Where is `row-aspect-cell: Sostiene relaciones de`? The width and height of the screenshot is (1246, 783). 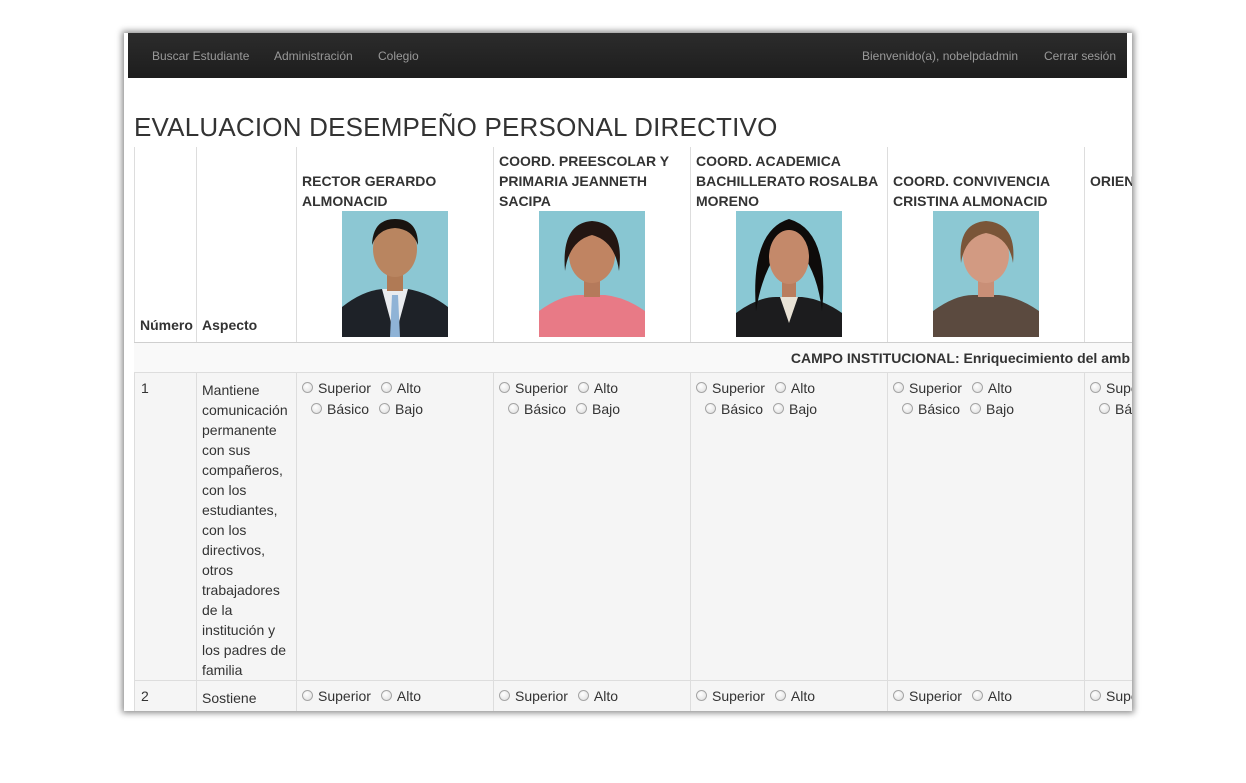
row-aspect-cell: Sostiene relaciones de is located at coordinates (247, 696).